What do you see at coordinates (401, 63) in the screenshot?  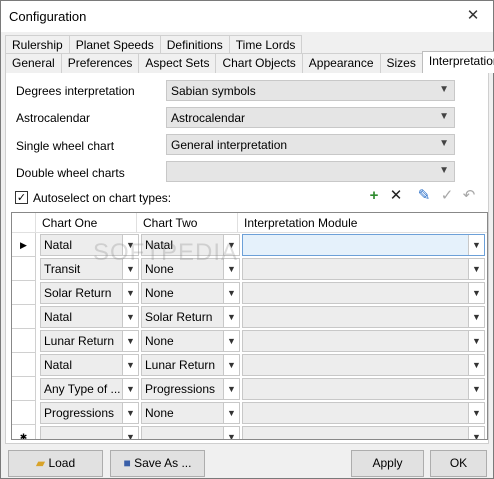 I see `tab-sizes: Sizes` at bounding box center [401, 63].